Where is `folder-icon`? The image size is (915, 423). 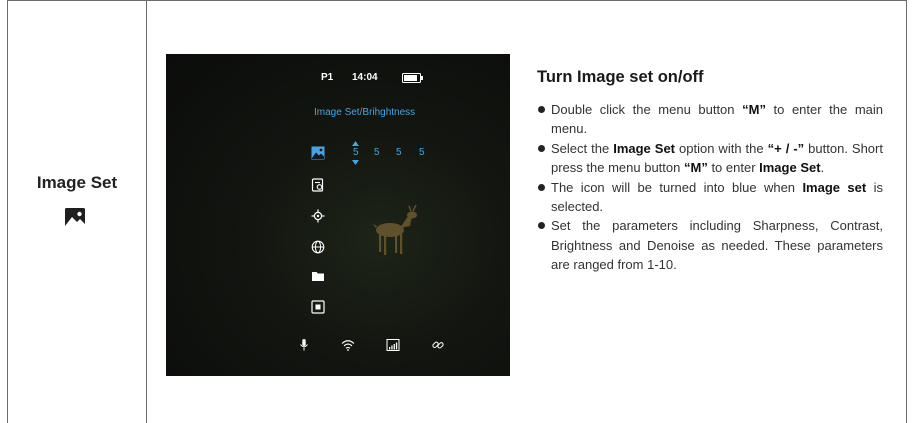 folder-icon is located at coordinates (318, 276).